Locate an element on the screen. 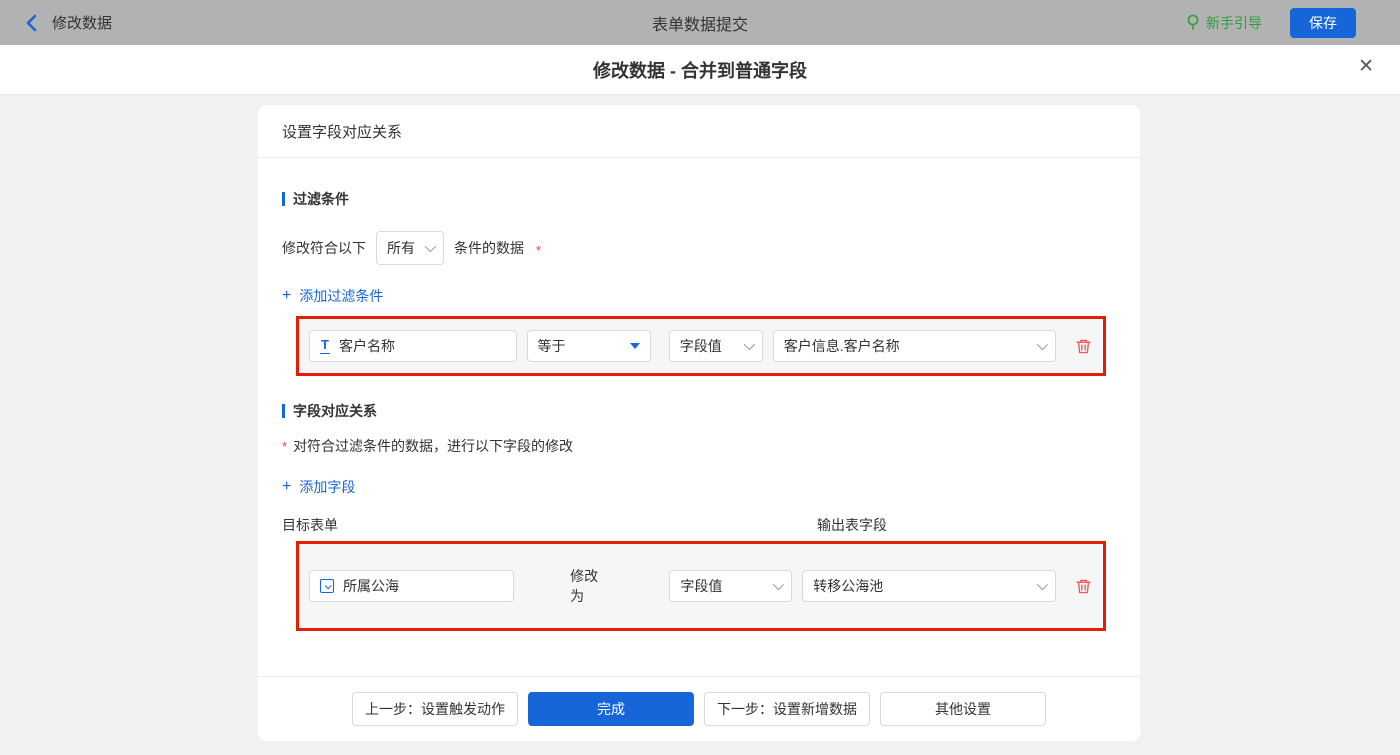 The image size is (1400, 755). dialog-title: 修改数据 - 合并到普通字段 is located at coordinates (700, 70).